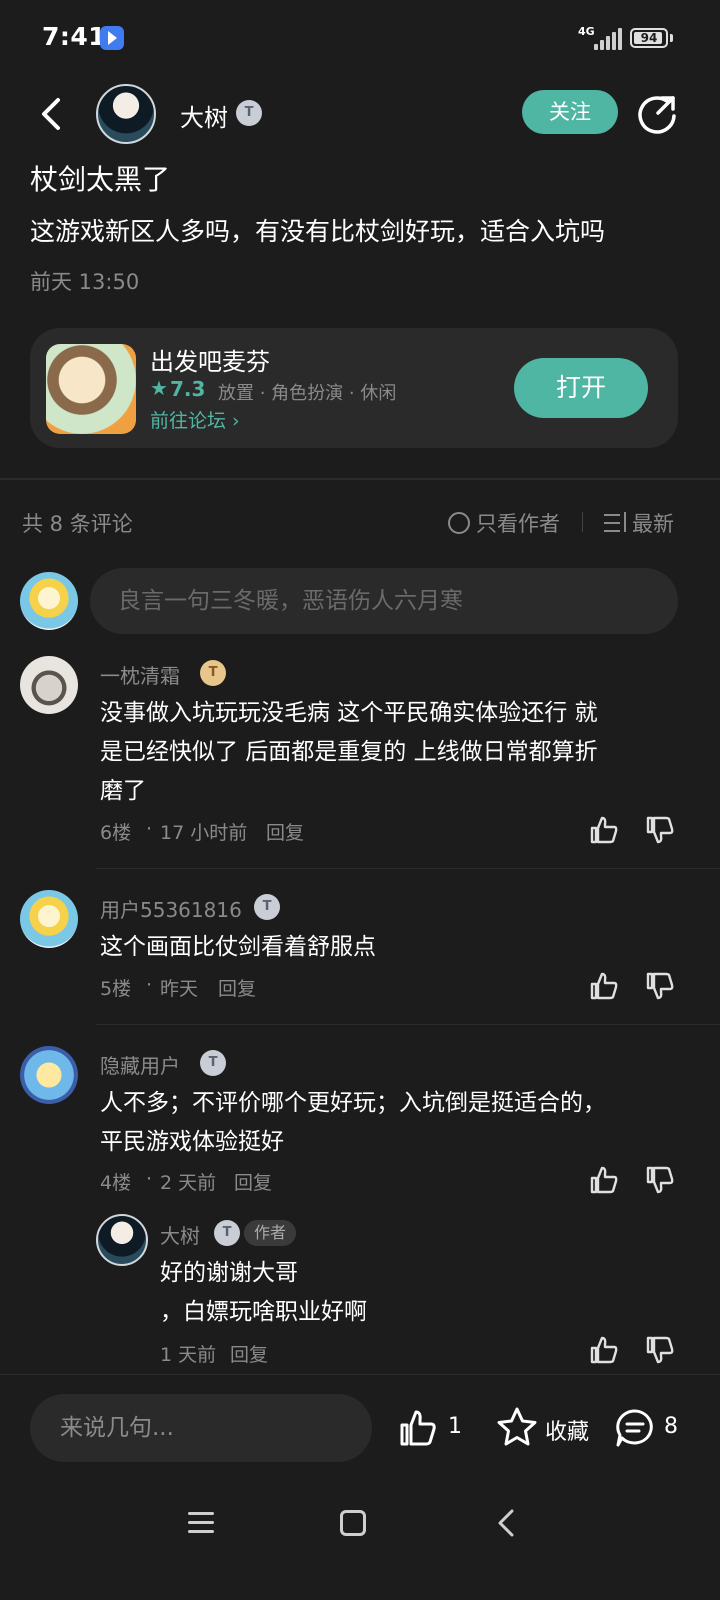 The width and height of the screenshot is (720, 1600). I want to click on reply-author-badge: T, so click(227, 1233).